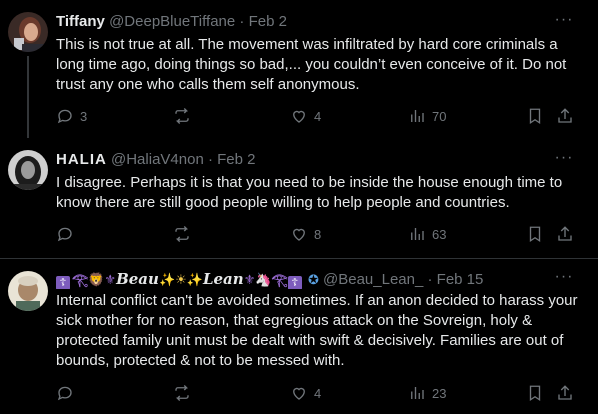 Image resolution: width=598 pixels, height=414 pixels. Describe the element at coordinates (84, 116) in the screenshot. I see `reply-count: 3` at that location.